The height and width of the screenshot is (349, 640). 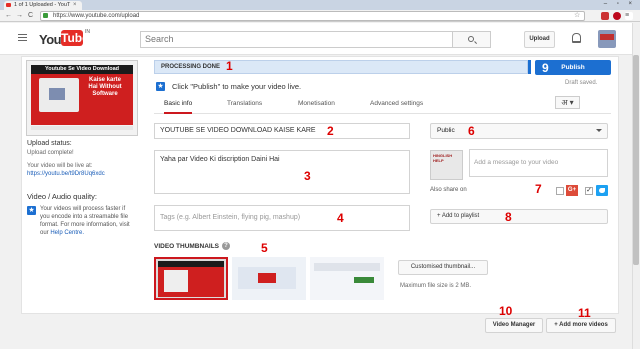 I want to click on search-icon, so click(x=471, y=39).